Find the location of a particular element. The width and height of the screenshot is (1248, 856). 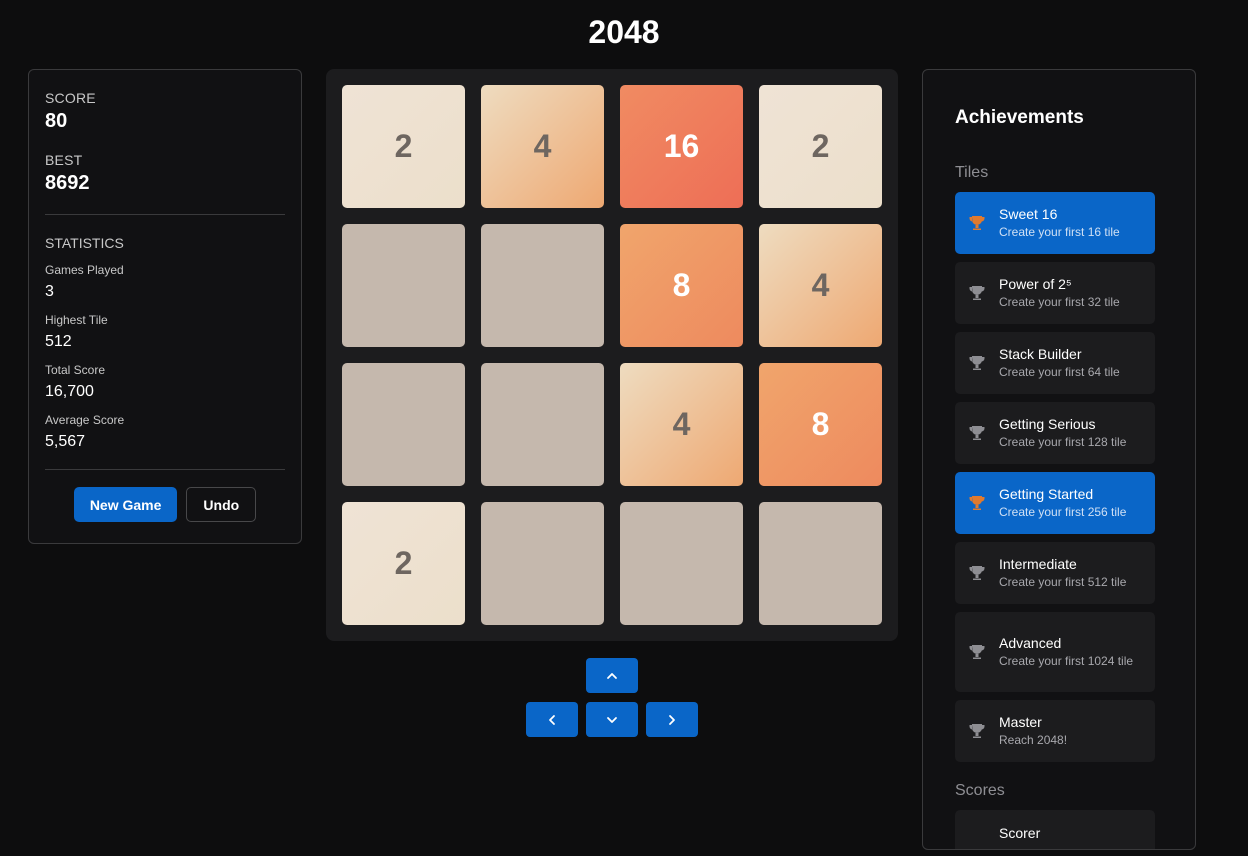

statistics-title: STATISTICS is located at coordinates (84, 243).